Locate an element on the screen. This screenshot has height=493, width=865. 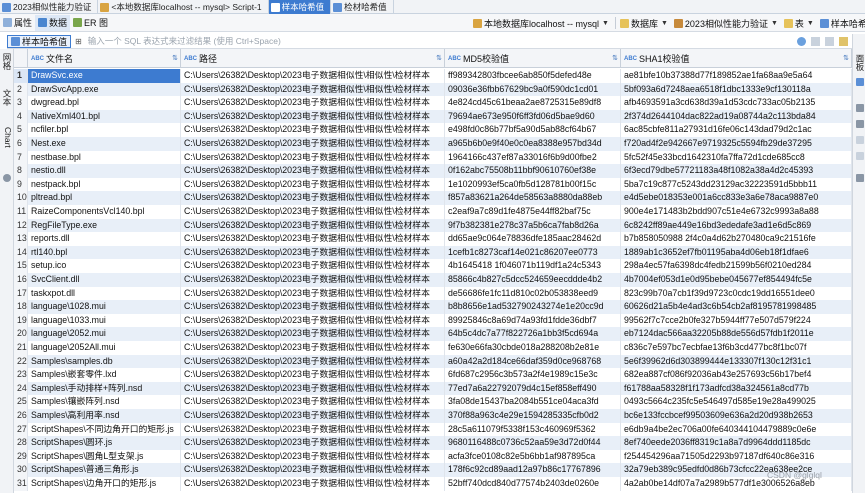
cell-sha1: 823c99b70a7cb1f39d9723c0cdc19dd16551dee0 is located at coordinates (736, 293).